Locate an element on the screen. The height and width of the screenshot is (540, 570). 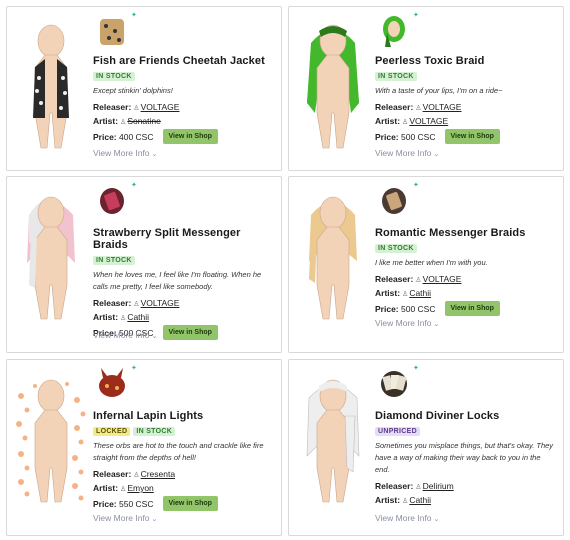
badge-group: LOCKED IN STOCK is located at coordinates (184, 431).